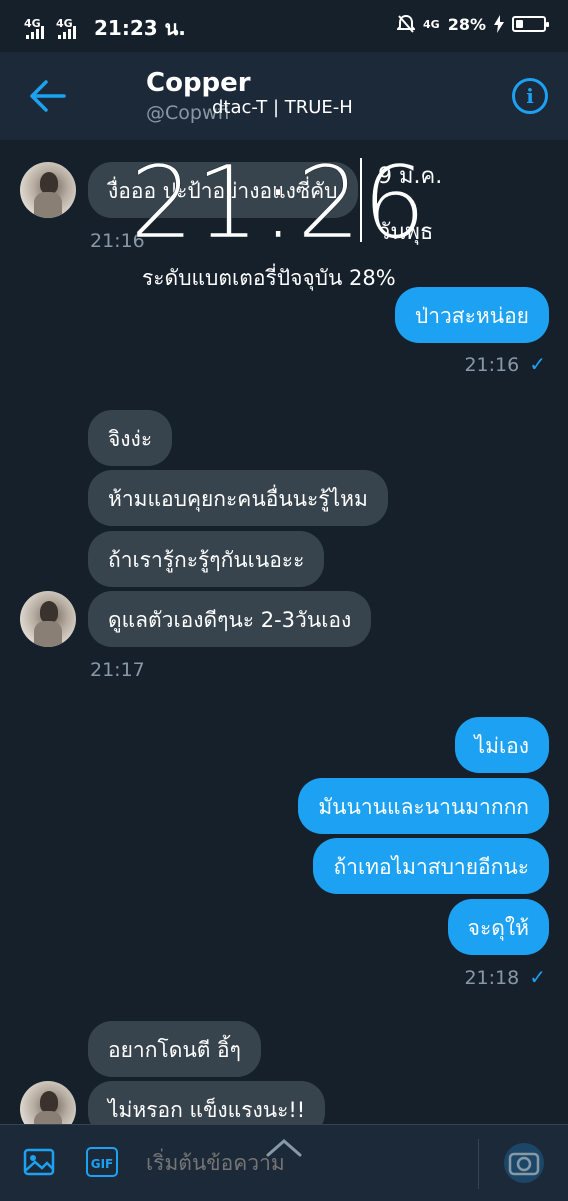  What do you see at coordinates (501, 745) in the screenshot?
I see `message-bubble: ไม่เอง` at bounding box center [501, 745].